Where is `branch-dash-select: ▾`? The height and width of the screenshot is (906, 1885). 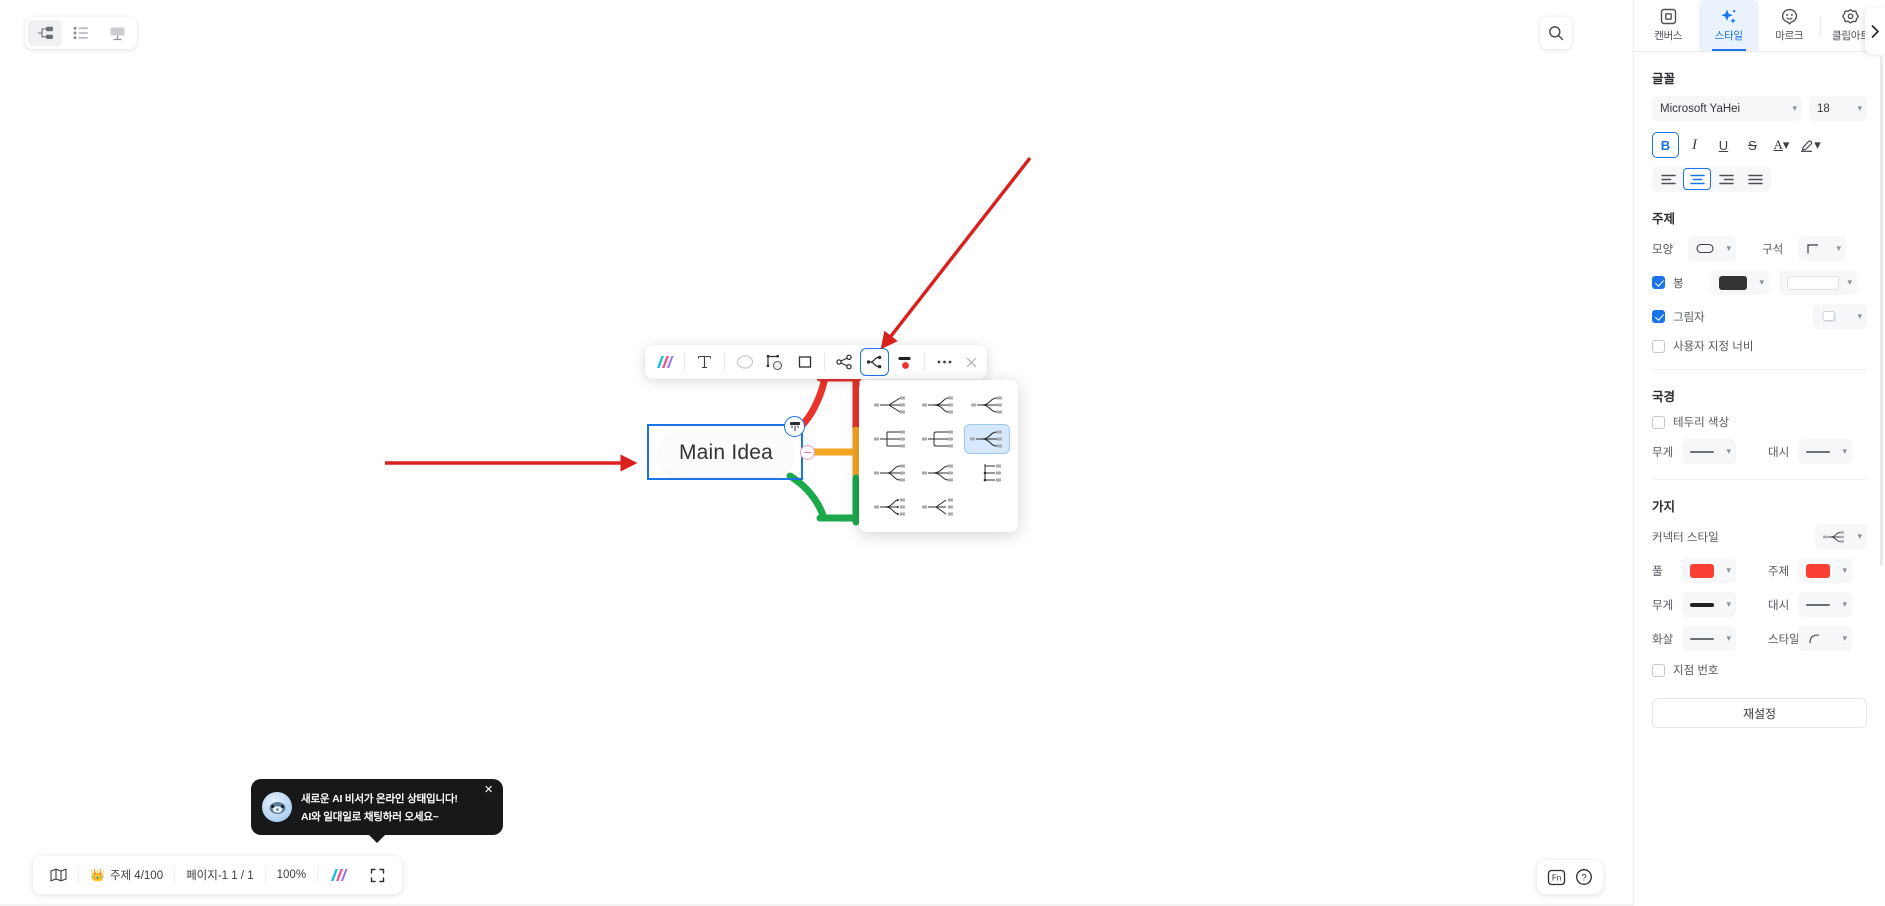
branch-dash-select: ▾ is located at coordinates (1825, 604).